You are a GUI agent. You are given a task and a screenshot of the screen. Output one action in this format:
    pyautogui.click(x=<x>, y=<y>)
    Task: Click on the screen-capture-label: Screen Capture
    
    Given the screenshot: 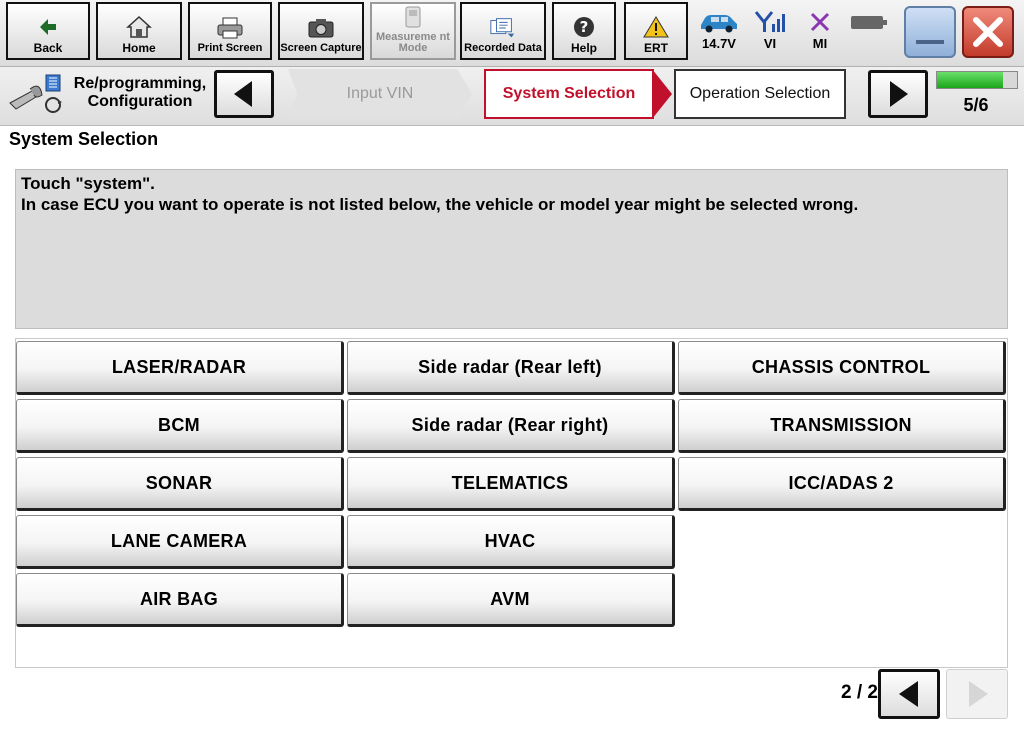 What is the action you would take?
    pyautogui.click(x=321, y=48)
    